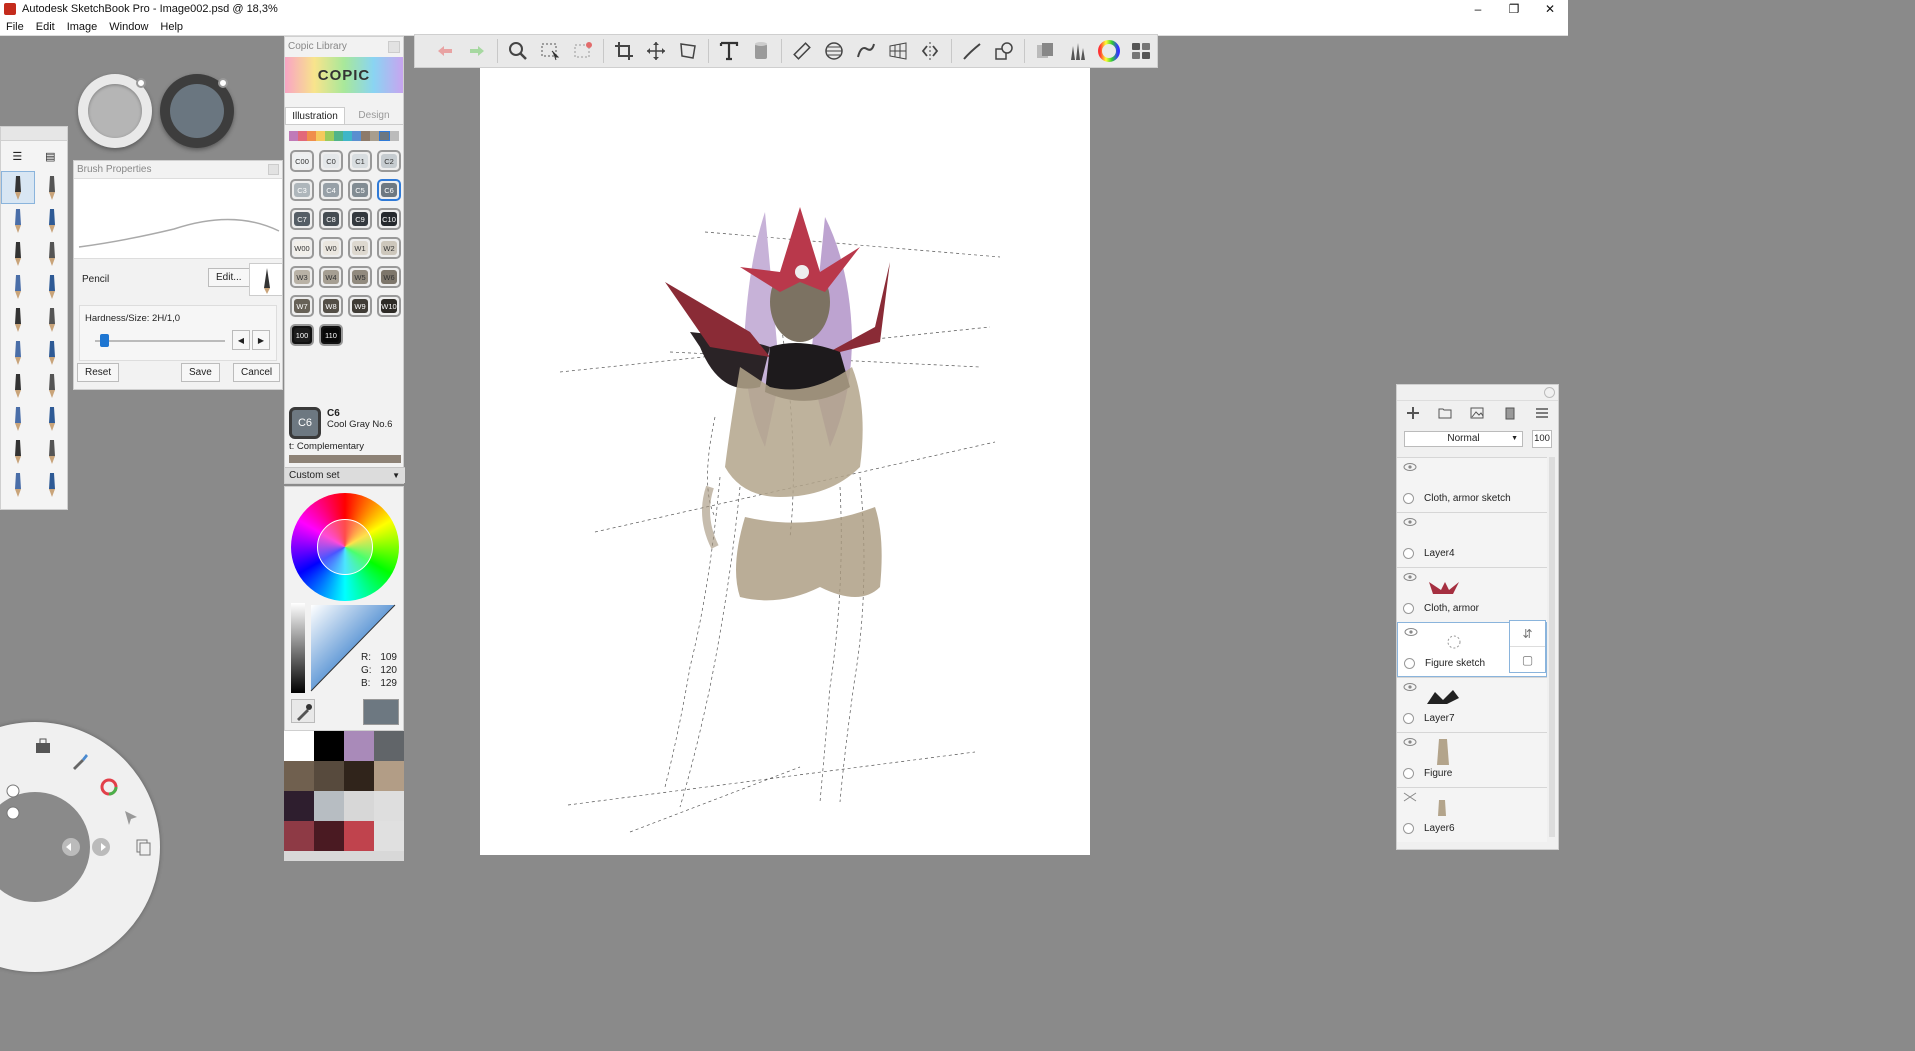 This screenshot has height=1051, width=1915. Describe the element at coordinates (360, 219) in the screenshot. I see `copic-swatch: C9` at that location.